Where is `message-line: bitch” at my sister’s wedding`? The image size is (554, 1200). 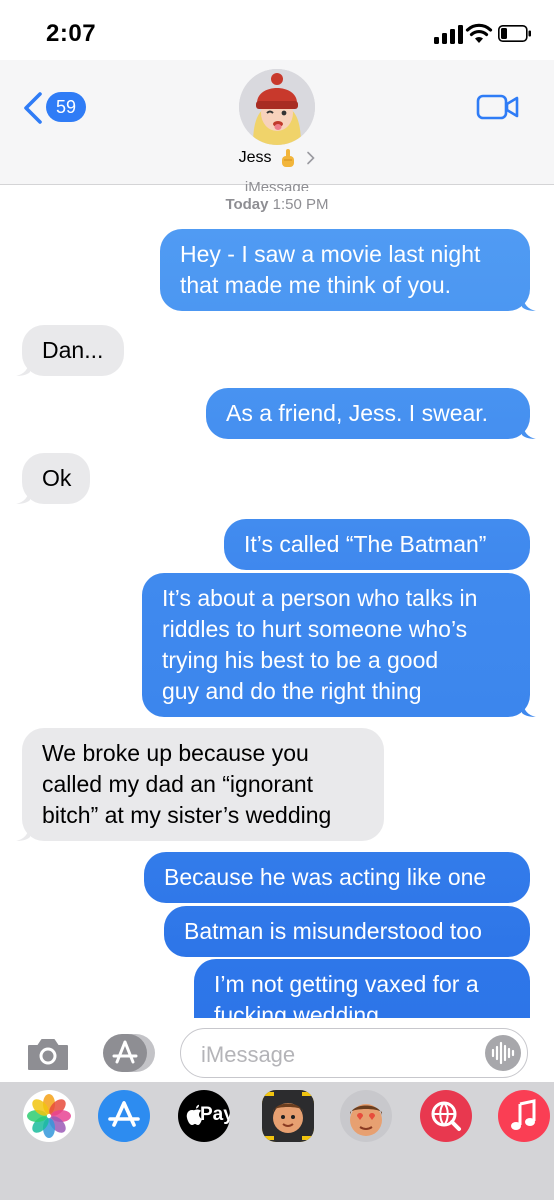
message-line: bitch” at my sister’s wedding is located at coordinates (187, 815).